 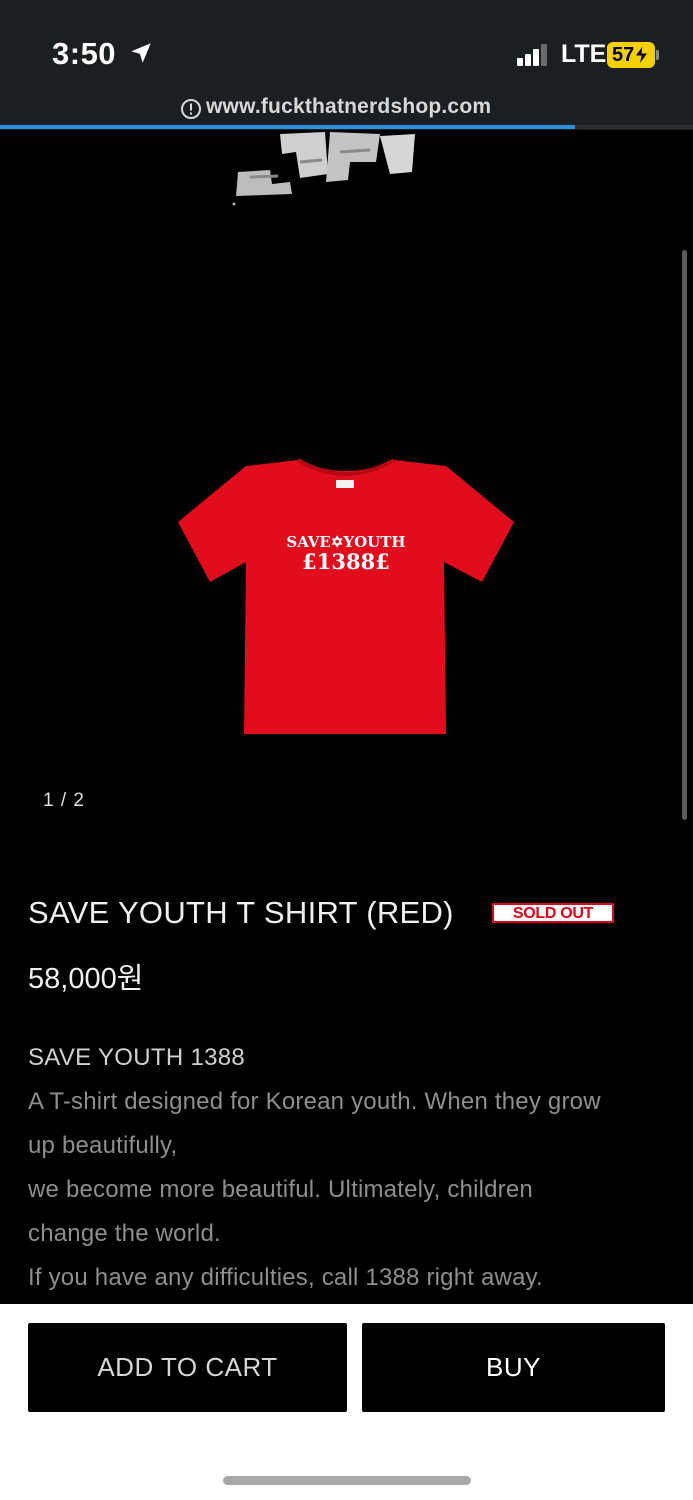 What do you see at coordinates (584, 54) in the screenshot?
I see `network-label: LTE` at bounding box center [584, 54].